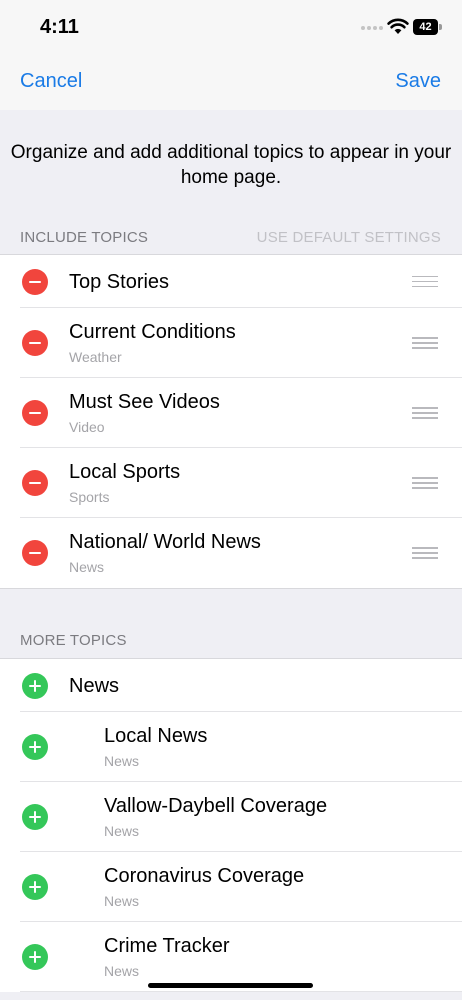 This screenshot has height=1000, width=462. What do you see at coordinates (372, 29) in the screenshot?
I see `cellular-signal-icon` at bounding box center [372, 29].